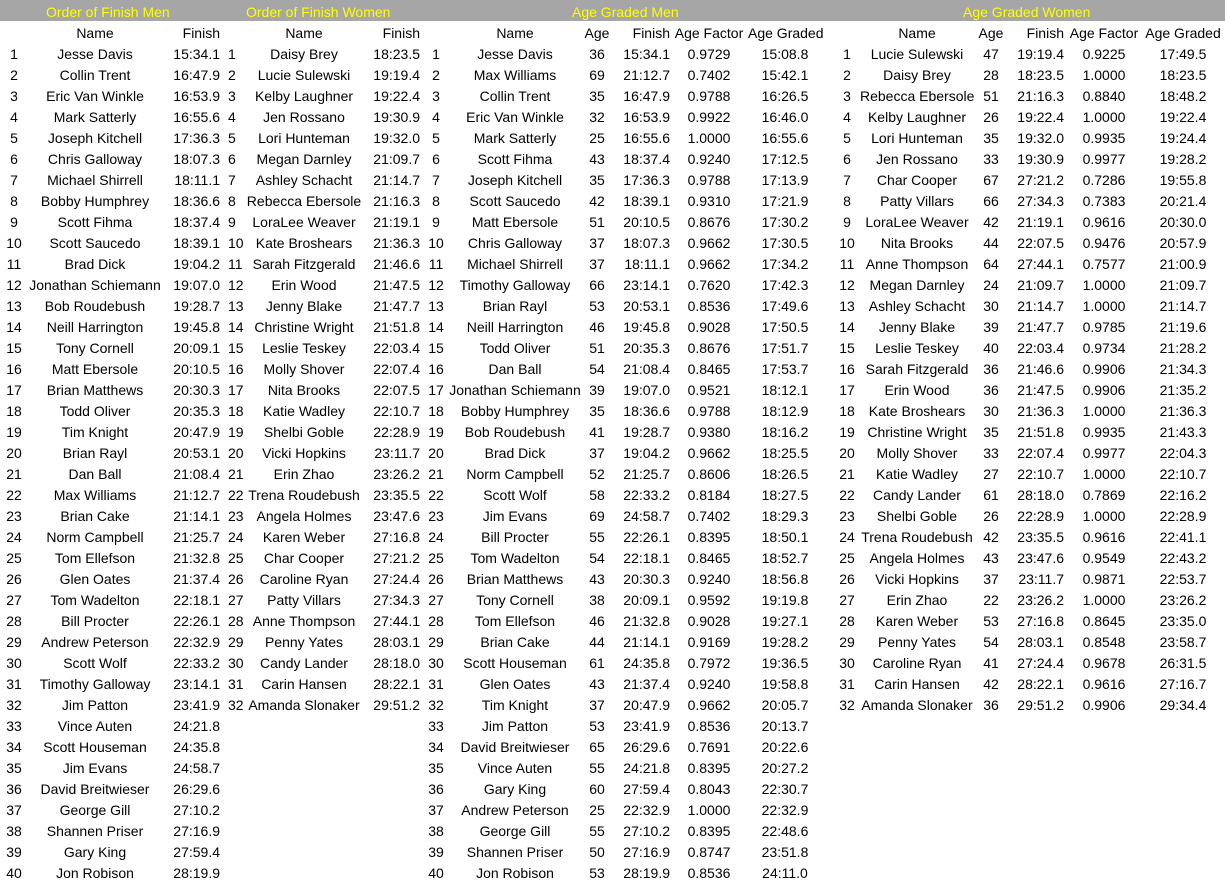 The width and height of the screenshot is (1225, 884). I want to click on graded-women-cell-finish: 27:24.4, so click(1040, 663).